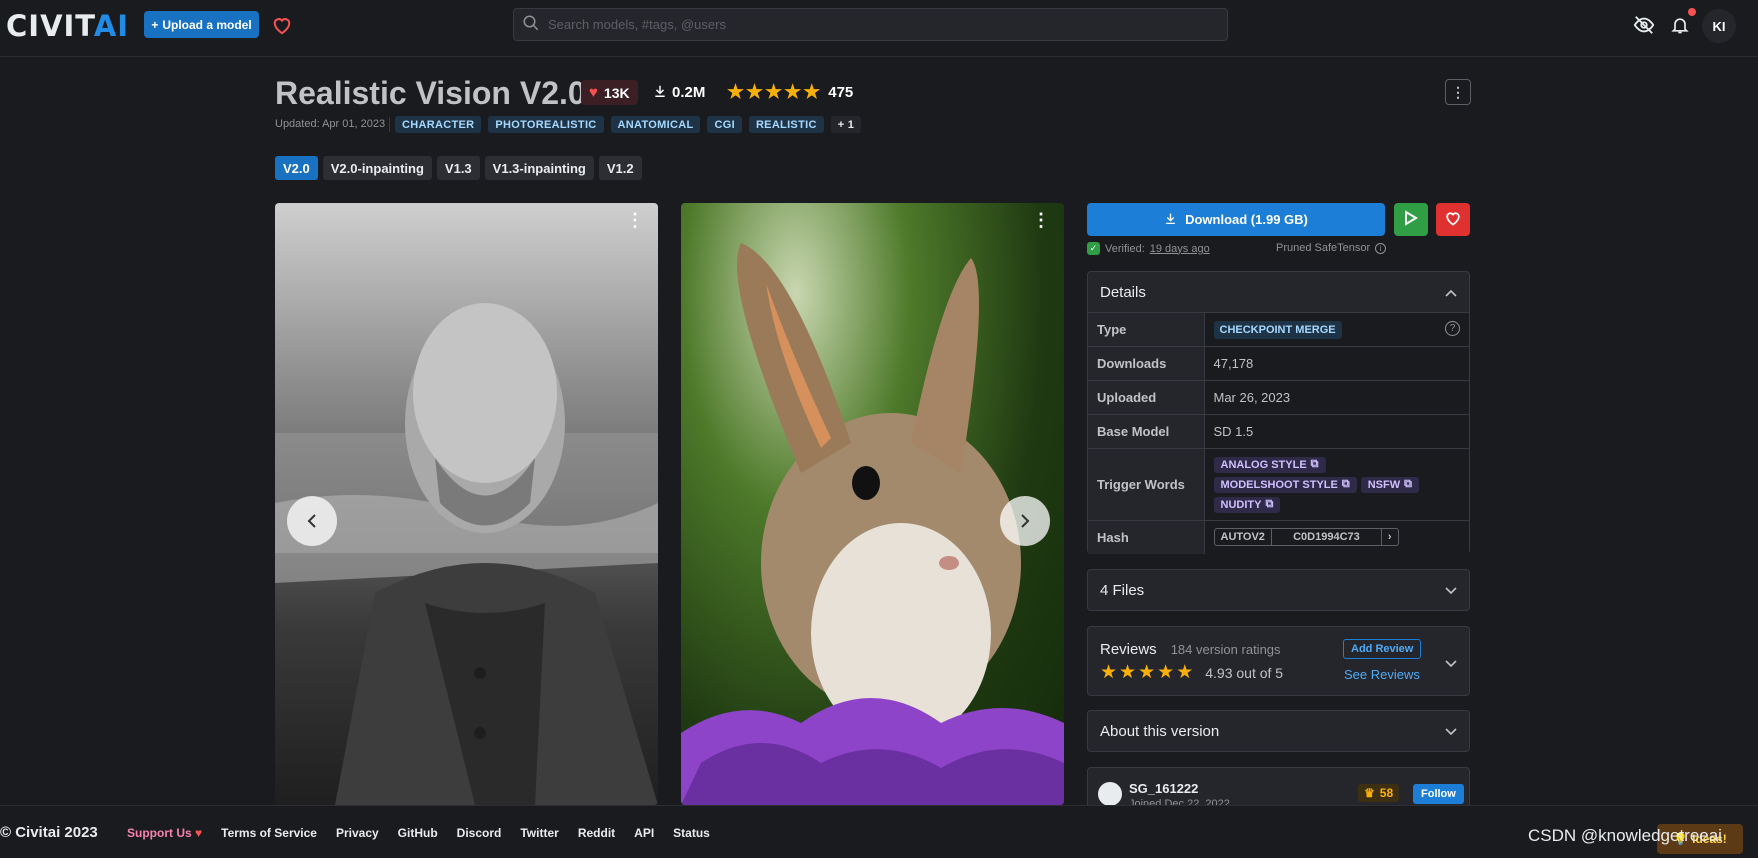 The image size is (1758, 858). I want to click on search-input, so click(873, 24).